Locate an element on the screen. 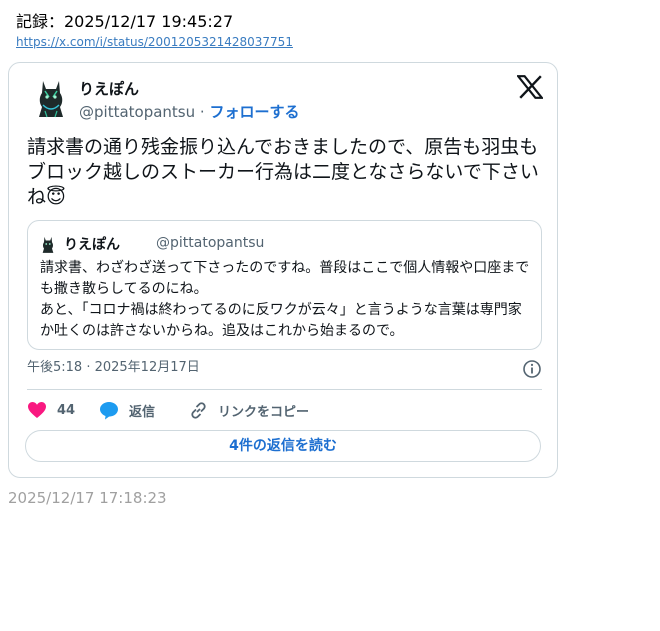 Image resolution: width=660 pixels, height=631 pixels. quote-author-name: りえぽん is located at coordinates (92, 245).